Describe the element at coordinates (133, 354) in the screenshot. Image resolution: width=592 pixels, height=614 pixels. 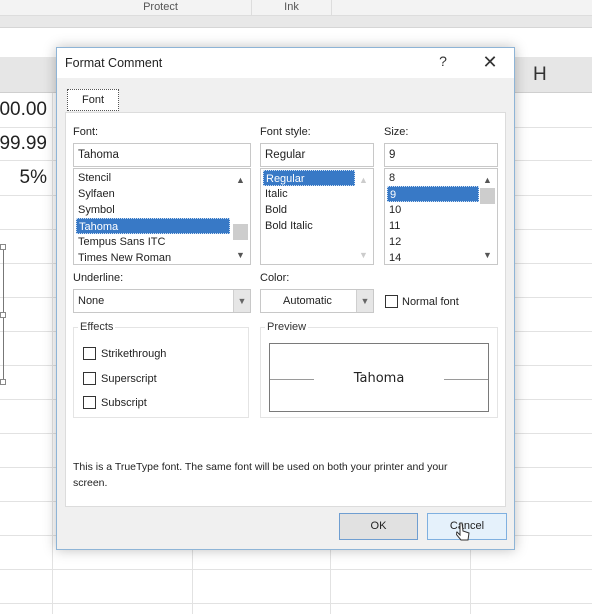
I see `strikethrough-label: Strikethrough` at that location.